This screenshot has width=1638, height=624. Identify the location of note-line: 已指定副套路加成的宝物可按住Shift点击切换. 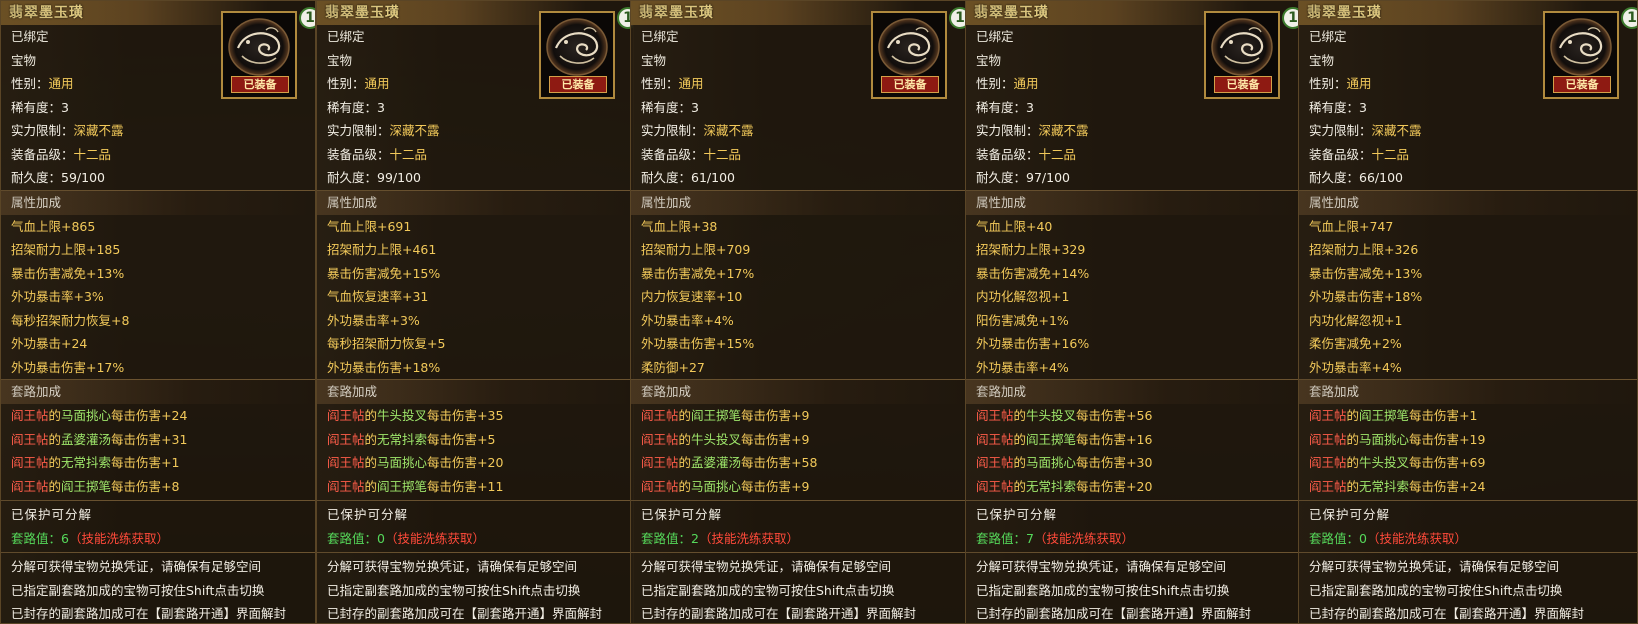
(454, 590).